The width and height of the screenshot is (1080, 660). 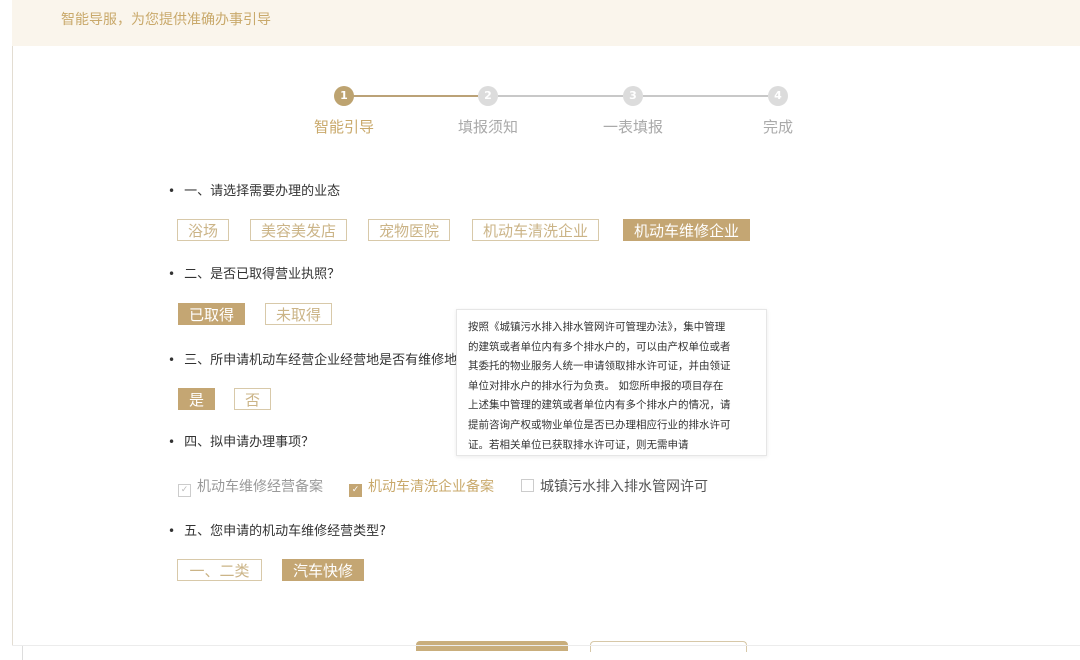 I want to click on question-2: • 二、是否已取得营业执照？, so click(x=254, y=272).